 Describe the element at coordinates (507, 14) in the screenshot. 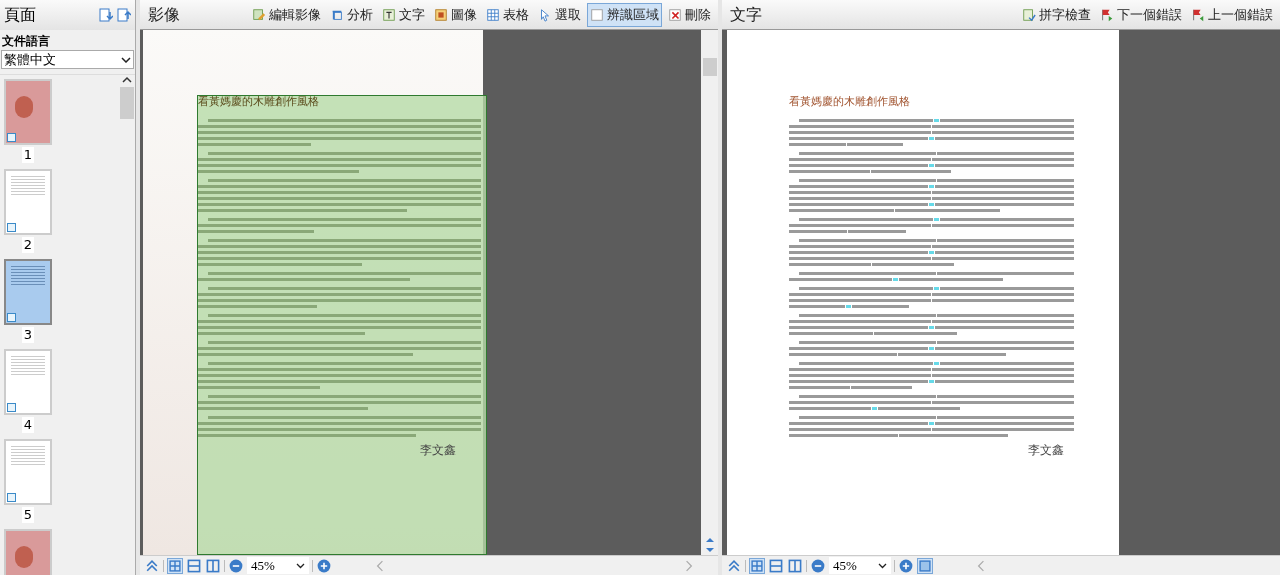

I see `toolbar-button: 表格` at that location.